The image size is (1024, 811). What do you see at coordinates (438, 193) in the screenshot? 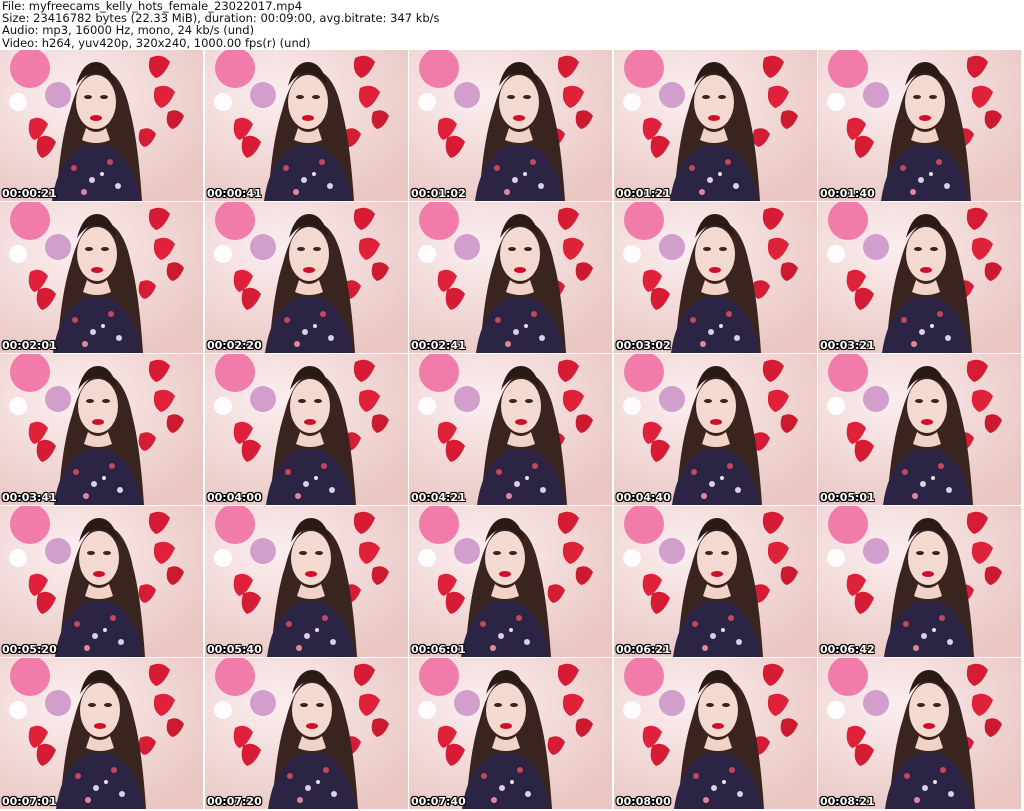
I see `thumbnail-timestamp: 00:01:02` at bounding box center [438, 193].